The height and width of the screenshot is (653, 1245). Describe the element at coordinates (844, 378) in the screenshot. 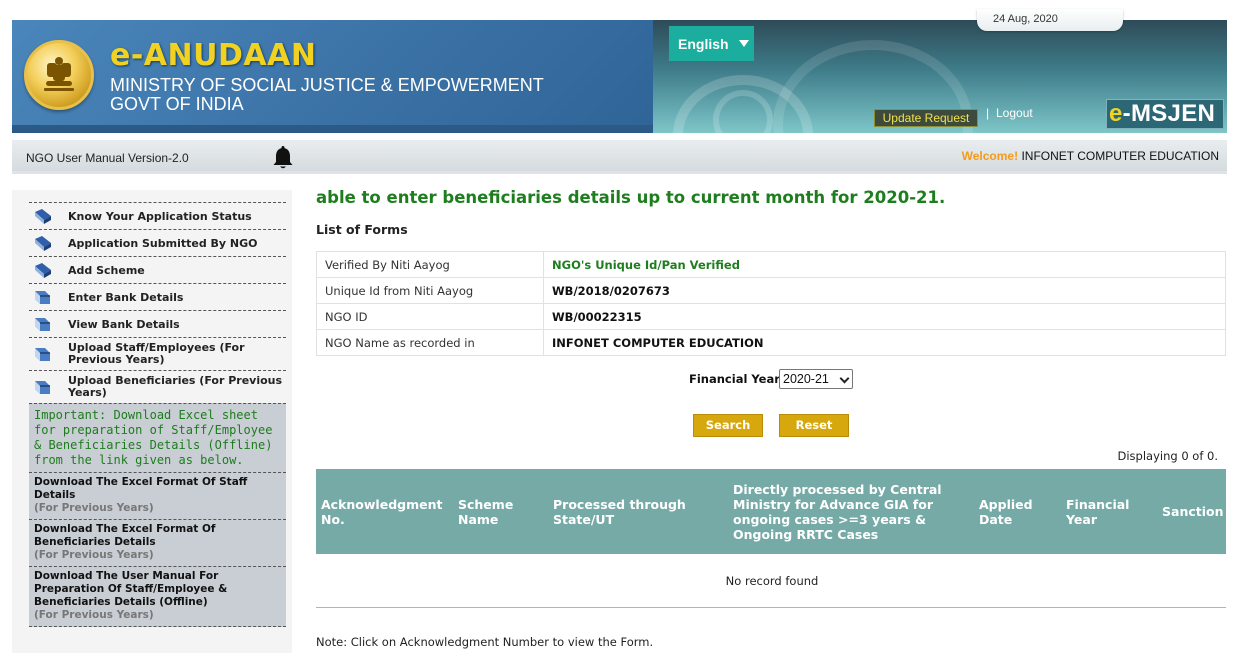

I see `chevron-down-icon` at that location.